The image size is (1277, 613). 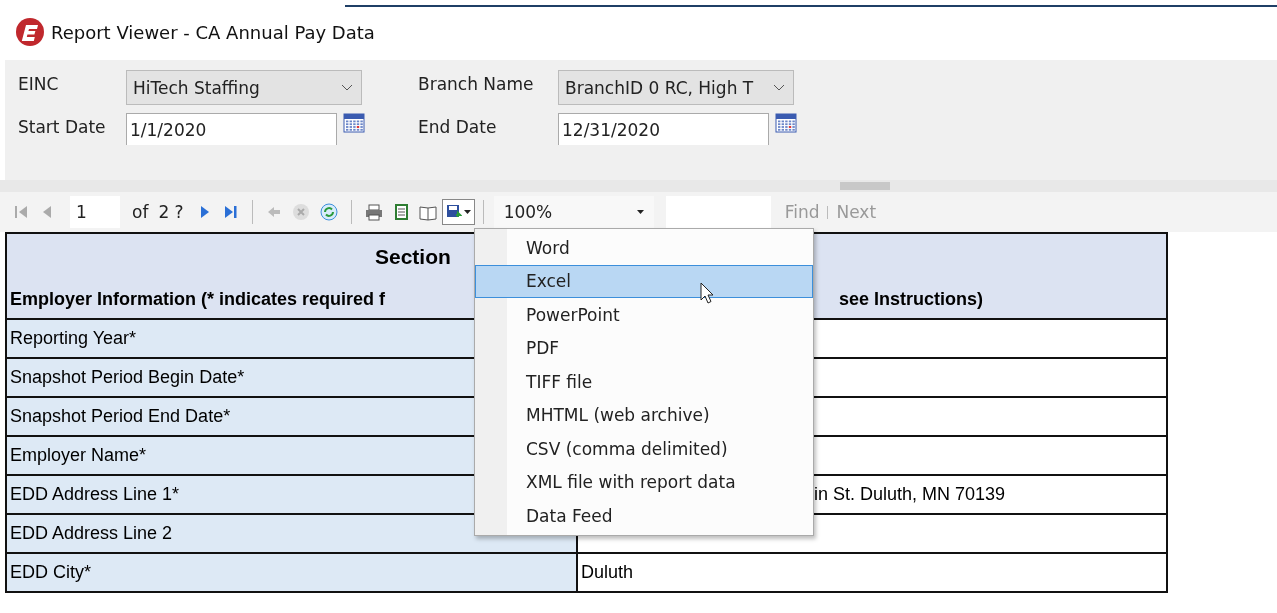 What do you see at coordinates (373, 212) in the screenshot?
I see `print-icon` at bounding box center [373, 212].